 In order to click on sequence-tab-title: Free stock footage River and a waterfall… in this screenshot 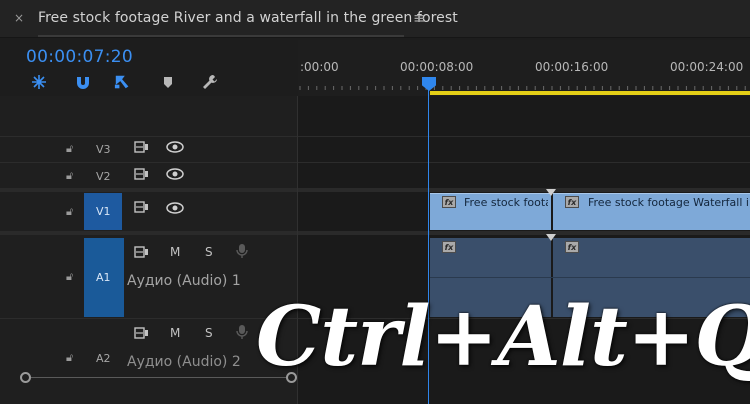, I will do `click(248, 18)`.